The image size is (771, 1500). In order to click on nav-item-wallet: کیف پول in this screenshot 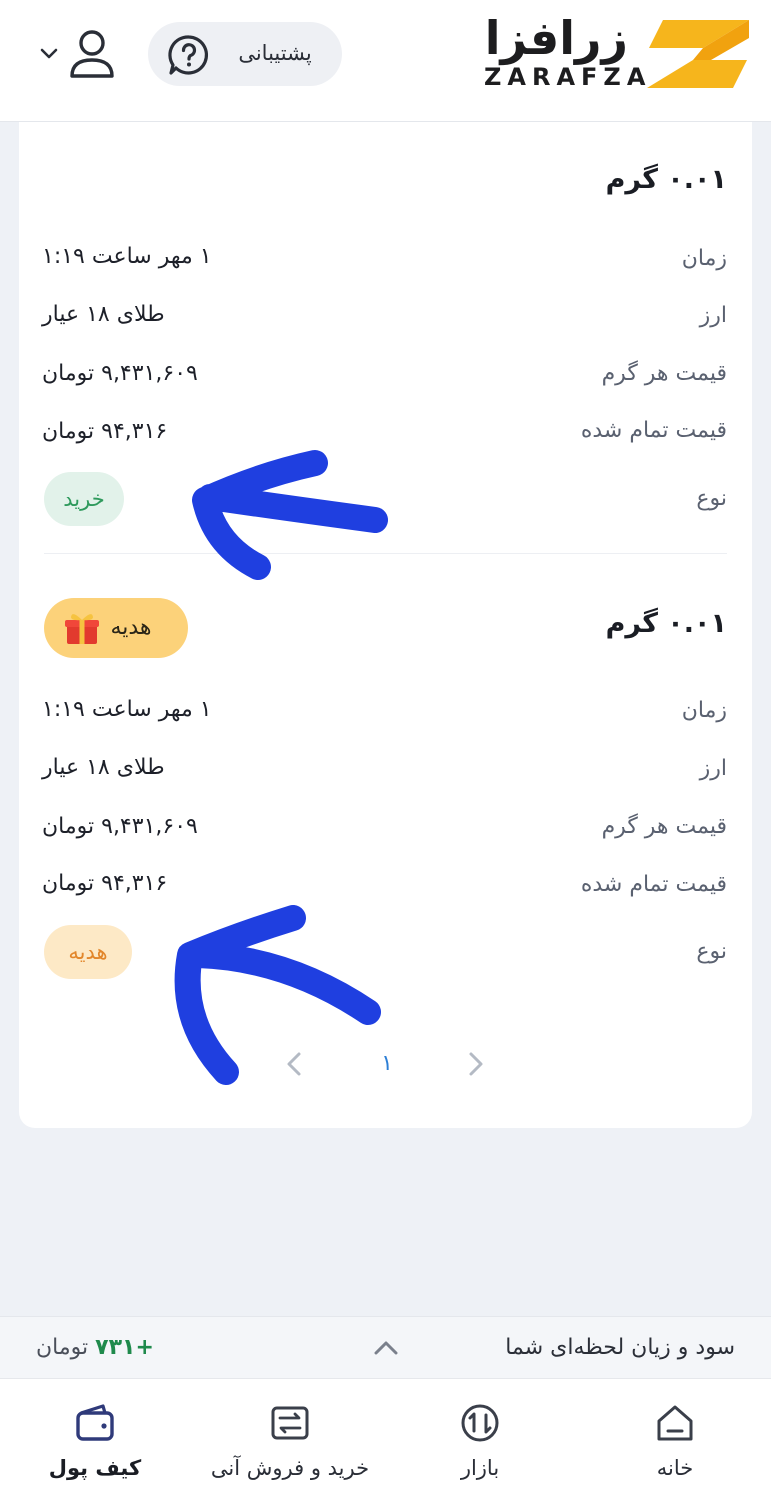, I will do `click(95, 1439)`.